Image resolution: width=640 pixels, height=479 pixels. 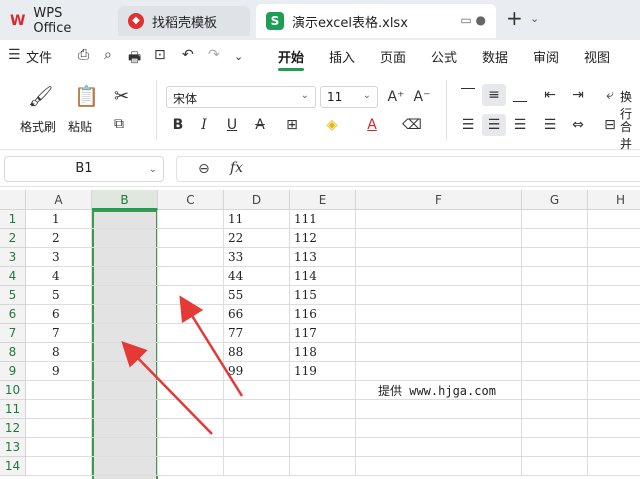 What do you see at coordinates (13, 466) in the screenshot?
I see `row-header-14: 14` at bounding box center [13, 466].